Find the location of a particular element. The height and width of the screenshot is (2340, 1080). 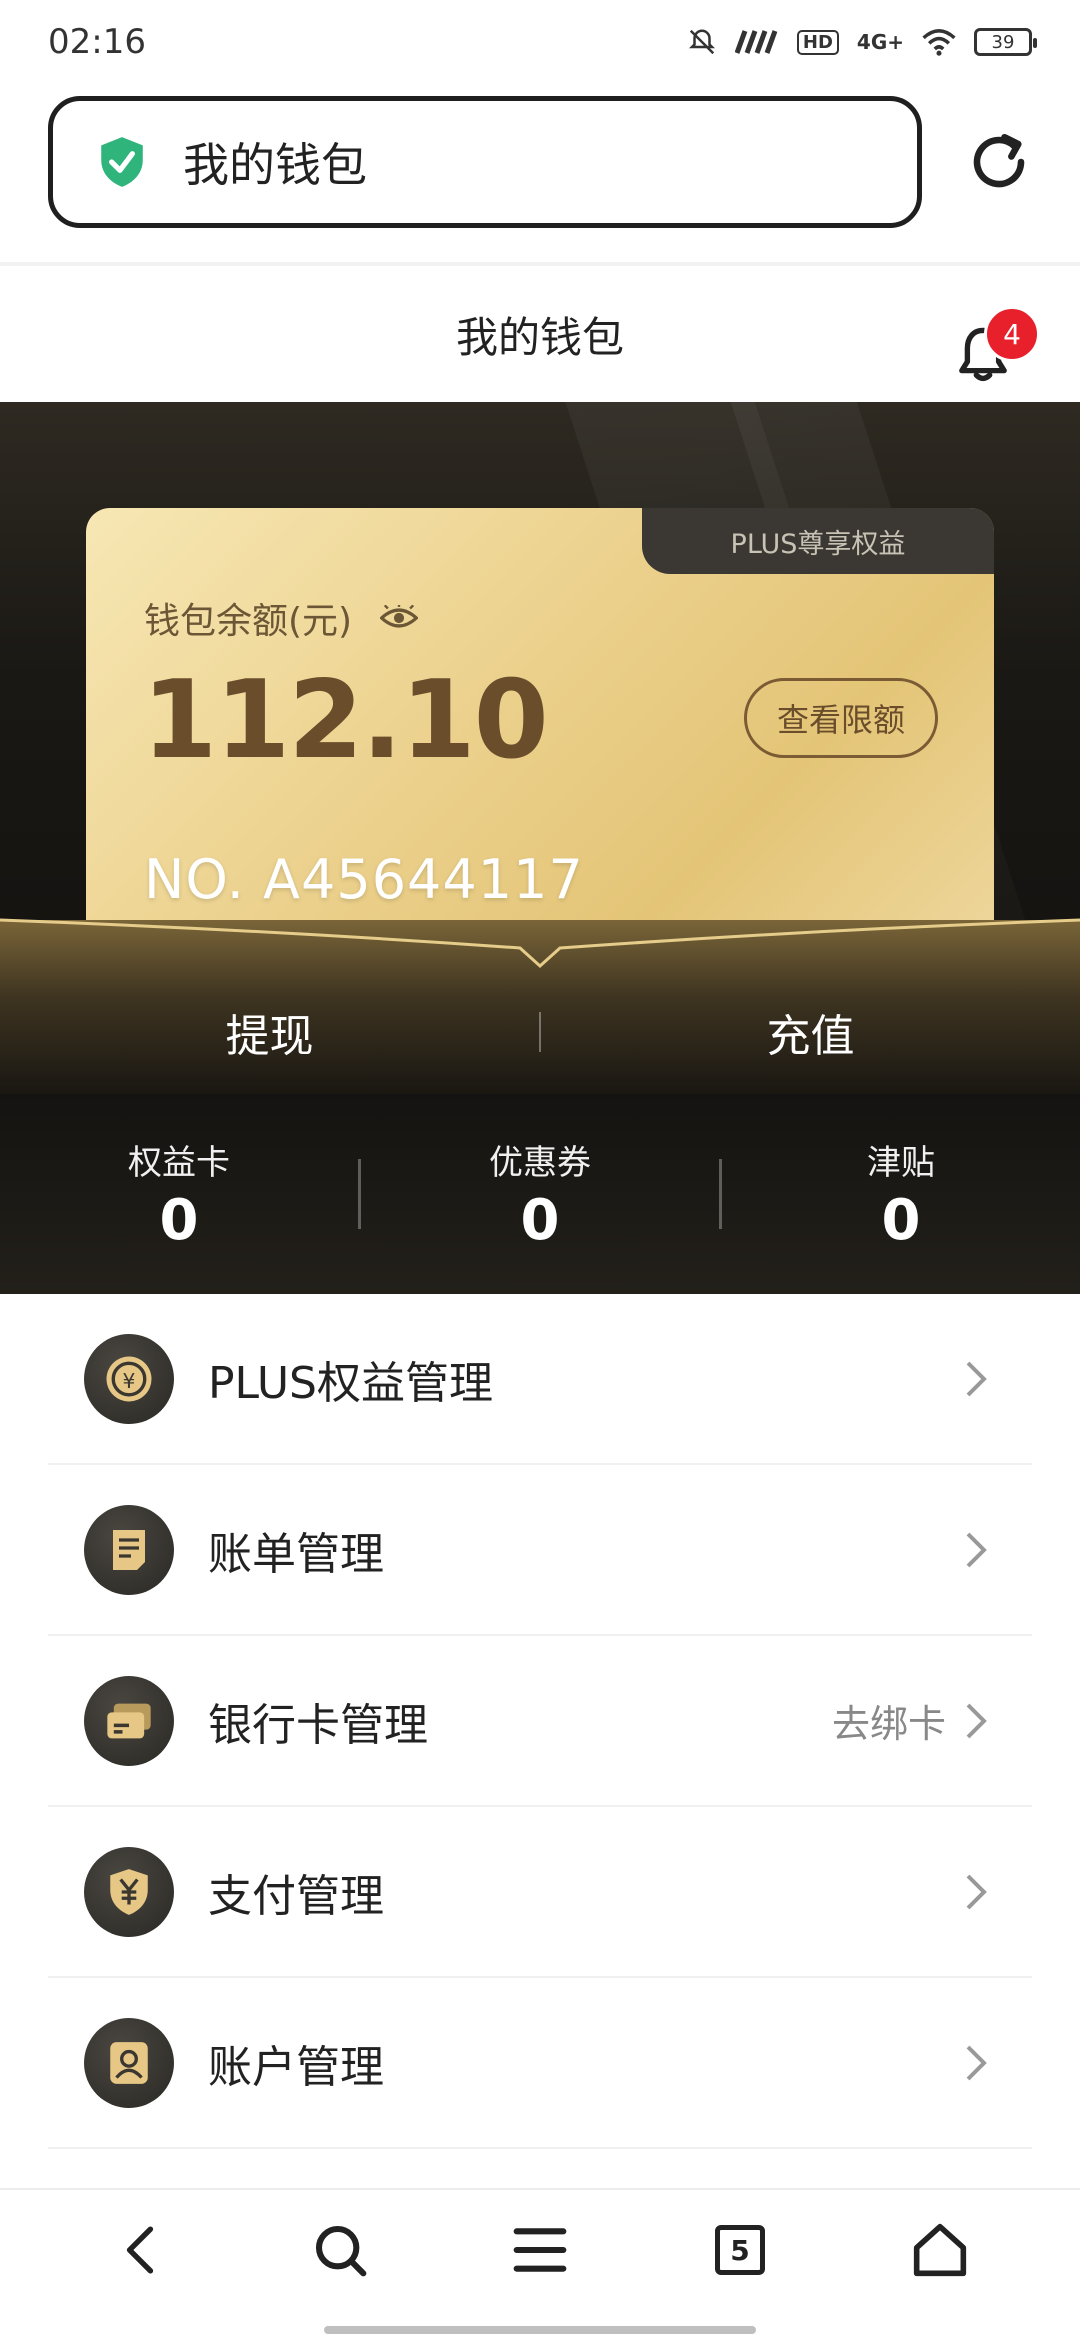

wallet-actions: 提现 充值 is located at coordinates (540, 1032).